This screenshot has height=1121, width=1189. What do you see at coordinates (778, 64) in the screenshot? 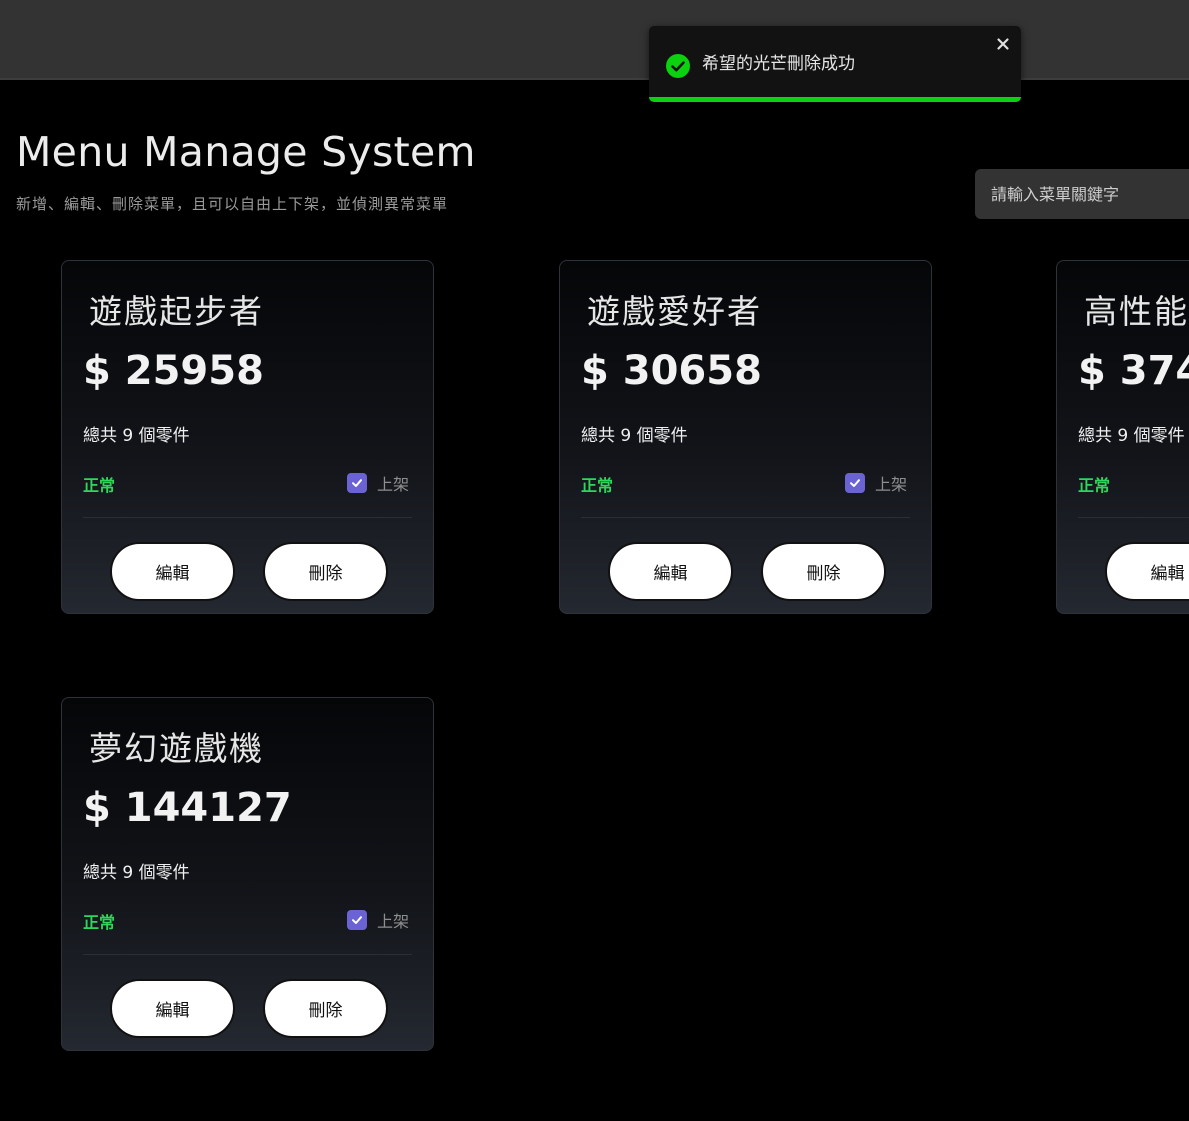
I see `toast-message: 希望的光芒刪除成功` at bounding box center [778, 64].